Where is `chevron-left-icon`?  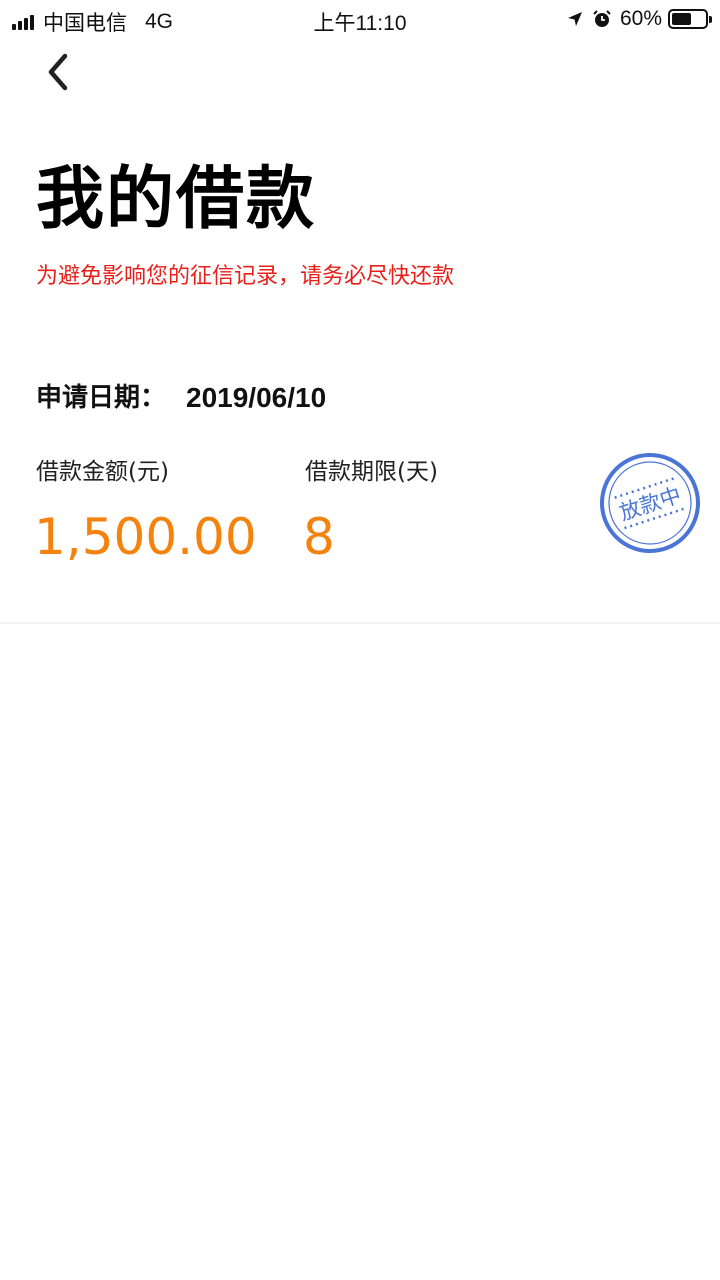
chevron-left-icon is located at coordinates (58, 72).